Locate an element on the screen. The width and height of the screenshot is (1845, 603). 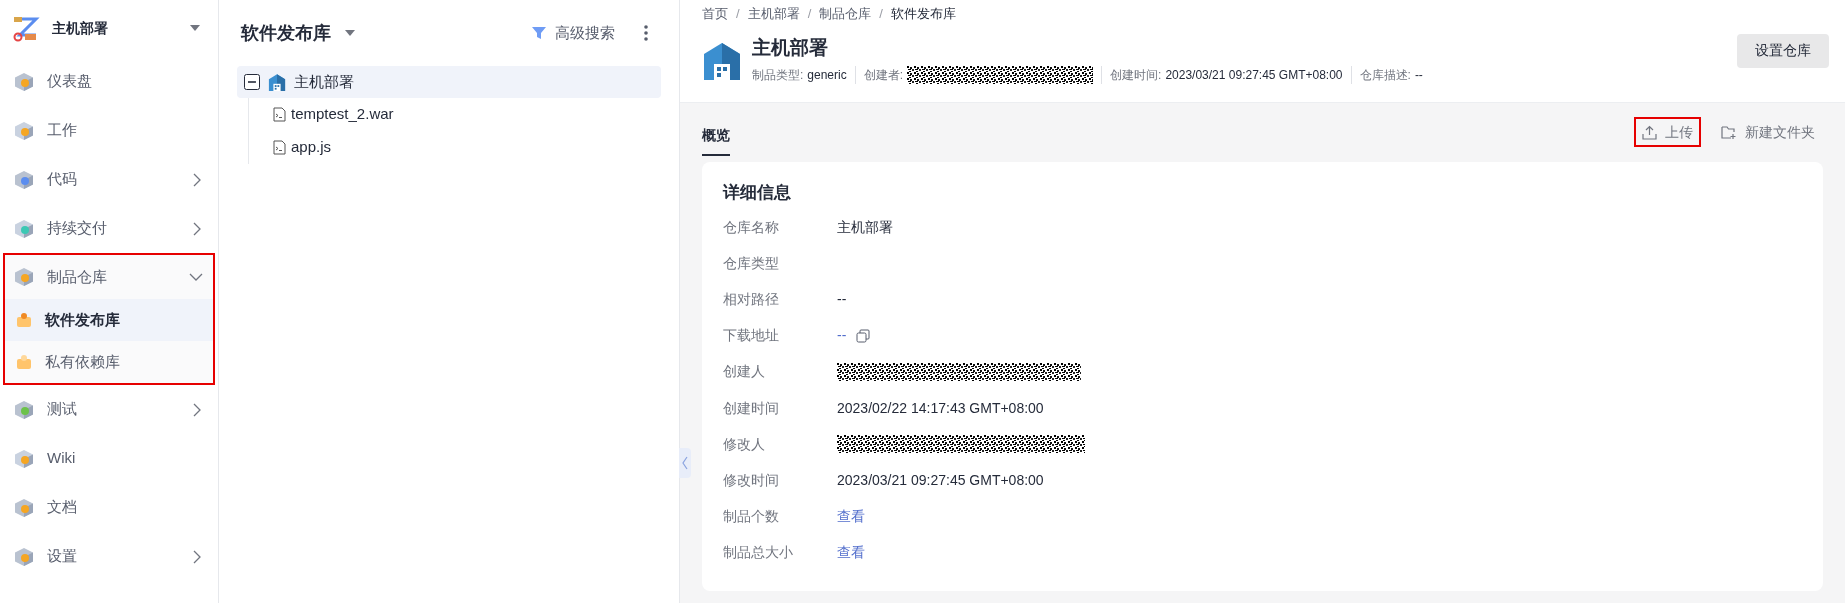
settings-button: 设置仓库 is located at coordinates (1783, 50).